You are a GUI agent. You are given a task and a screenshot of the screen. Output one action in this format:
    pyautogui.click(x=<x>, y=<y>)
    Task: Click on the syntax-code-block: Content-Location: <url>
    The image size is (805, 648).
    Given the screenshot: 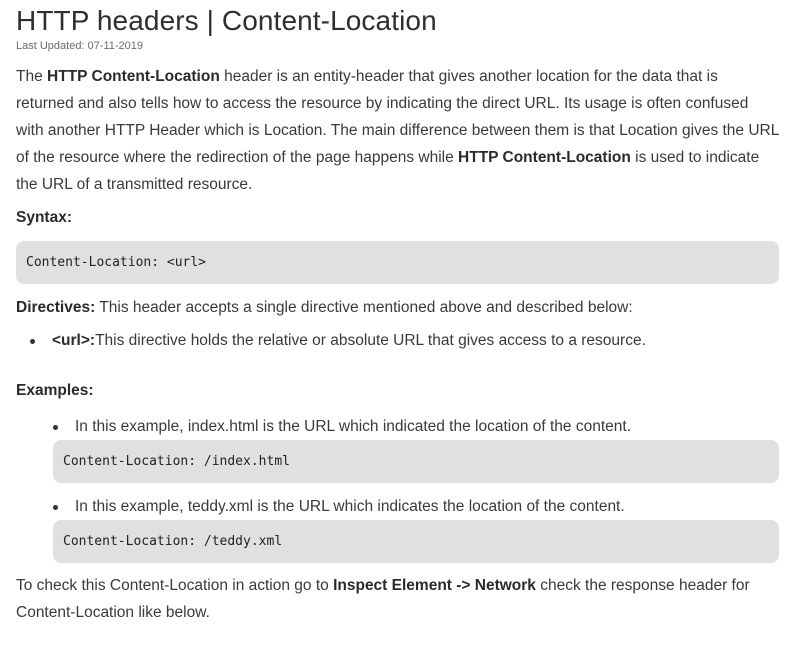 What is the action you would take?
    pyautogui.click(x=397, y=262)
    